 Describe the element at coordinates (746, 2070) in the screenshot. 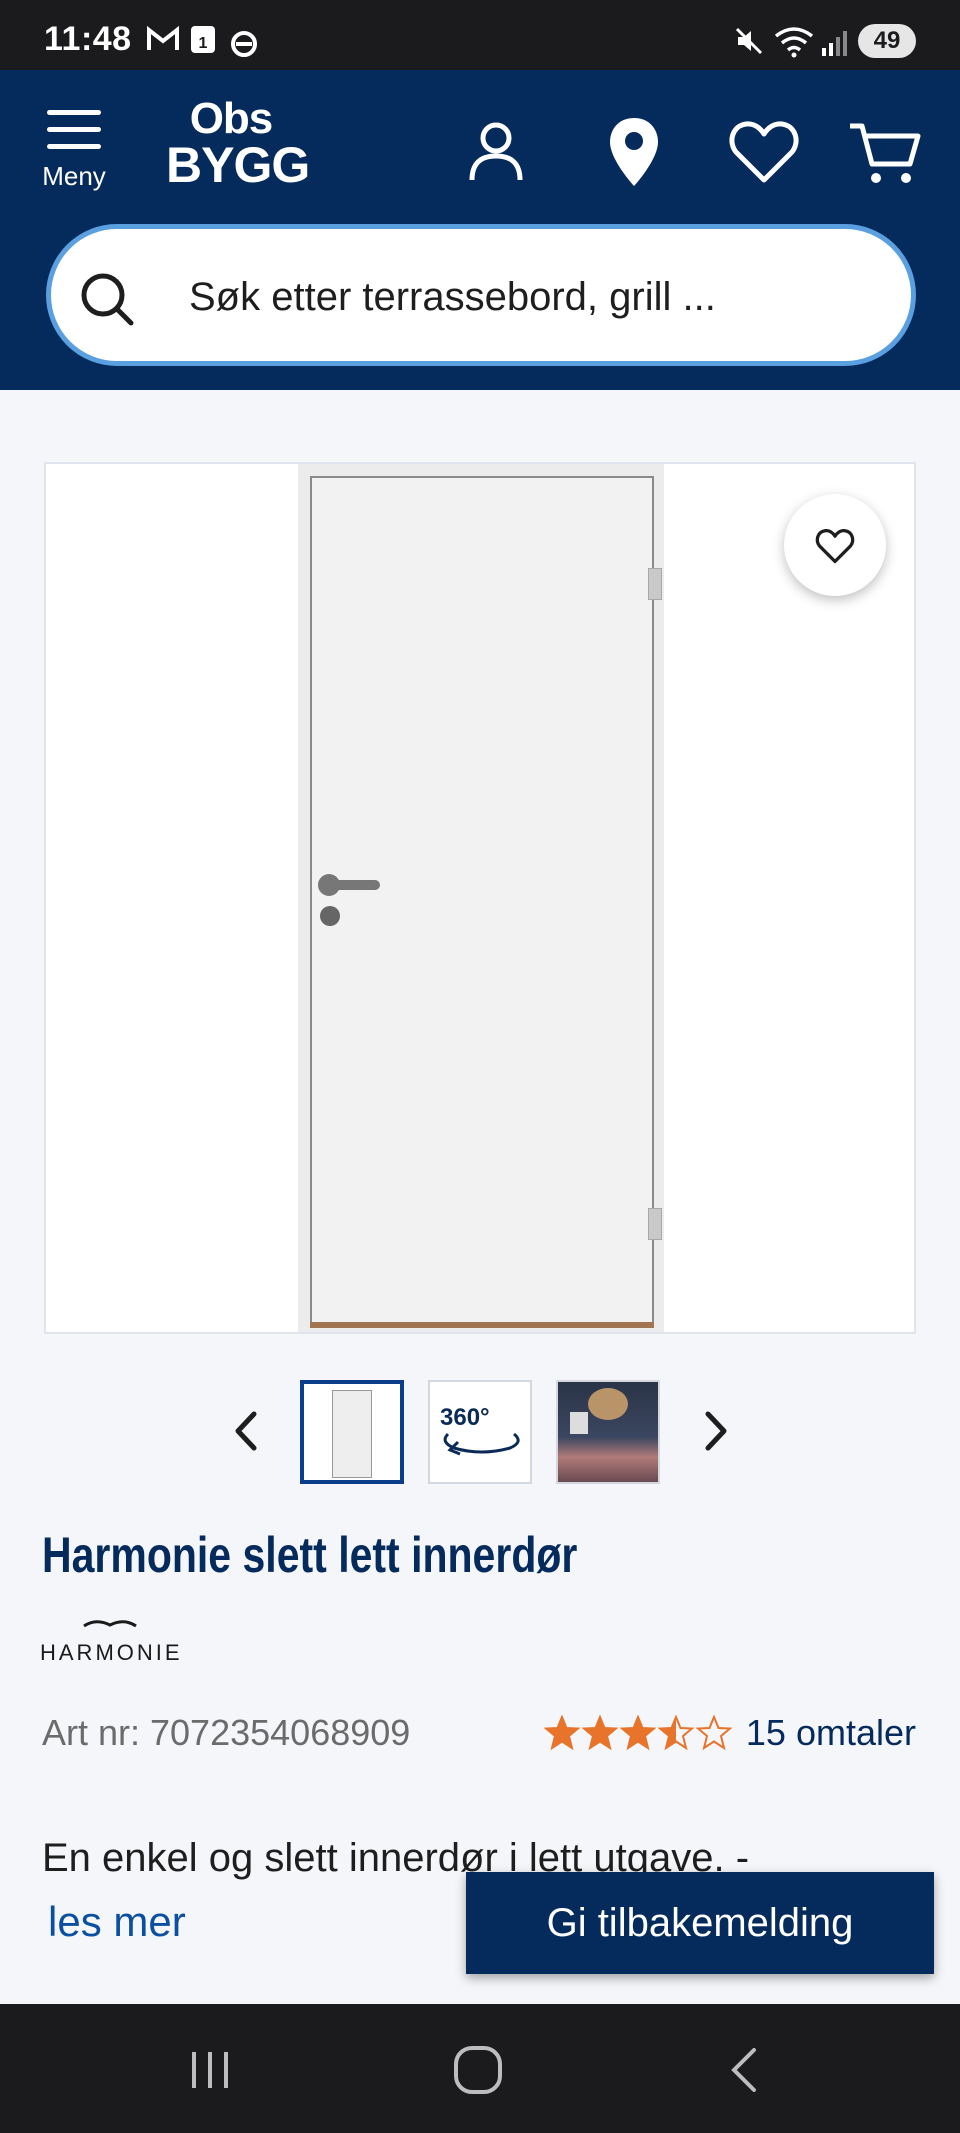

I see `back-icon` at that location.